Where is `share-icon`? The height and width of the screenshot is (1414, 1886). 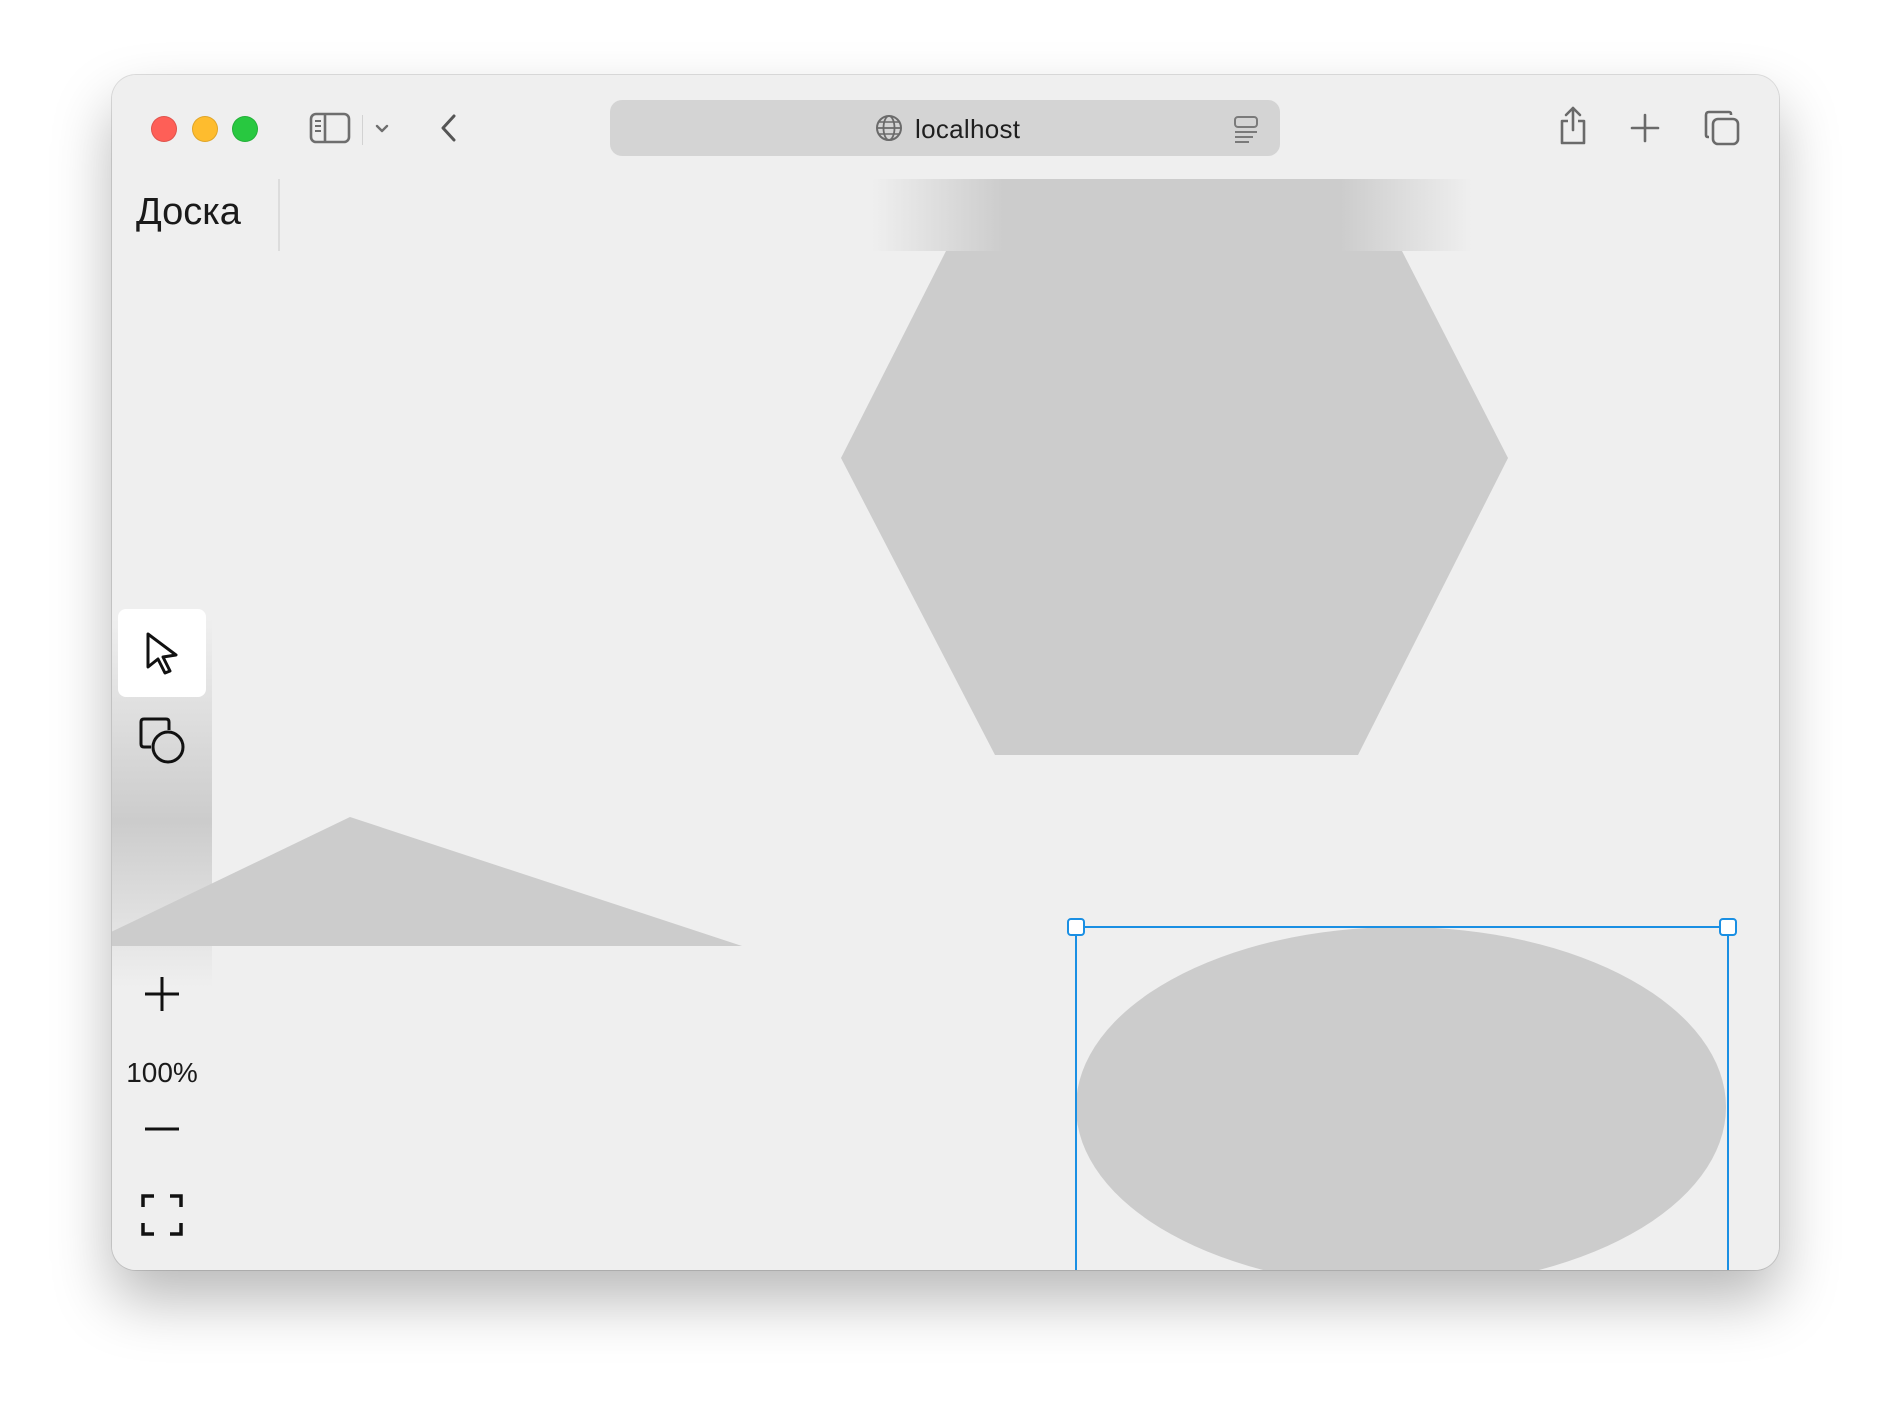
share-icon is located at coordinates (1573, 125).